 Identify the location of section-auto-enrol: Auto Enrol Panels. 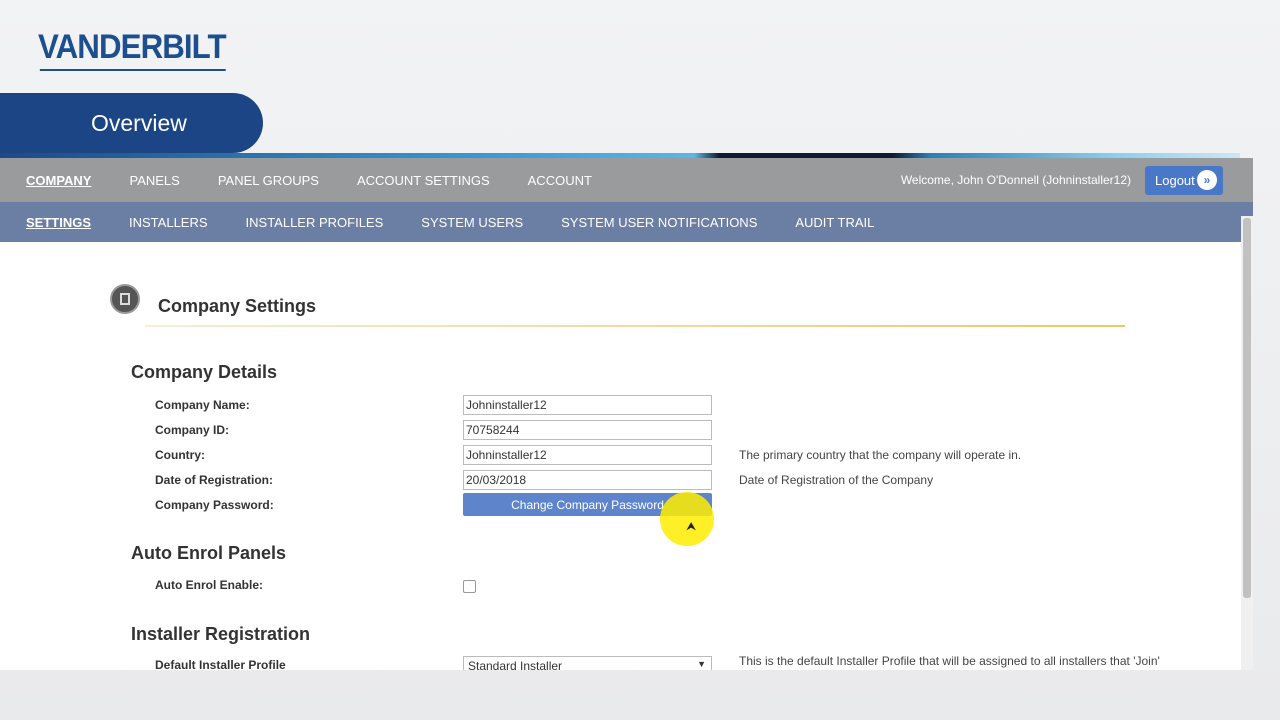
(209, 553).